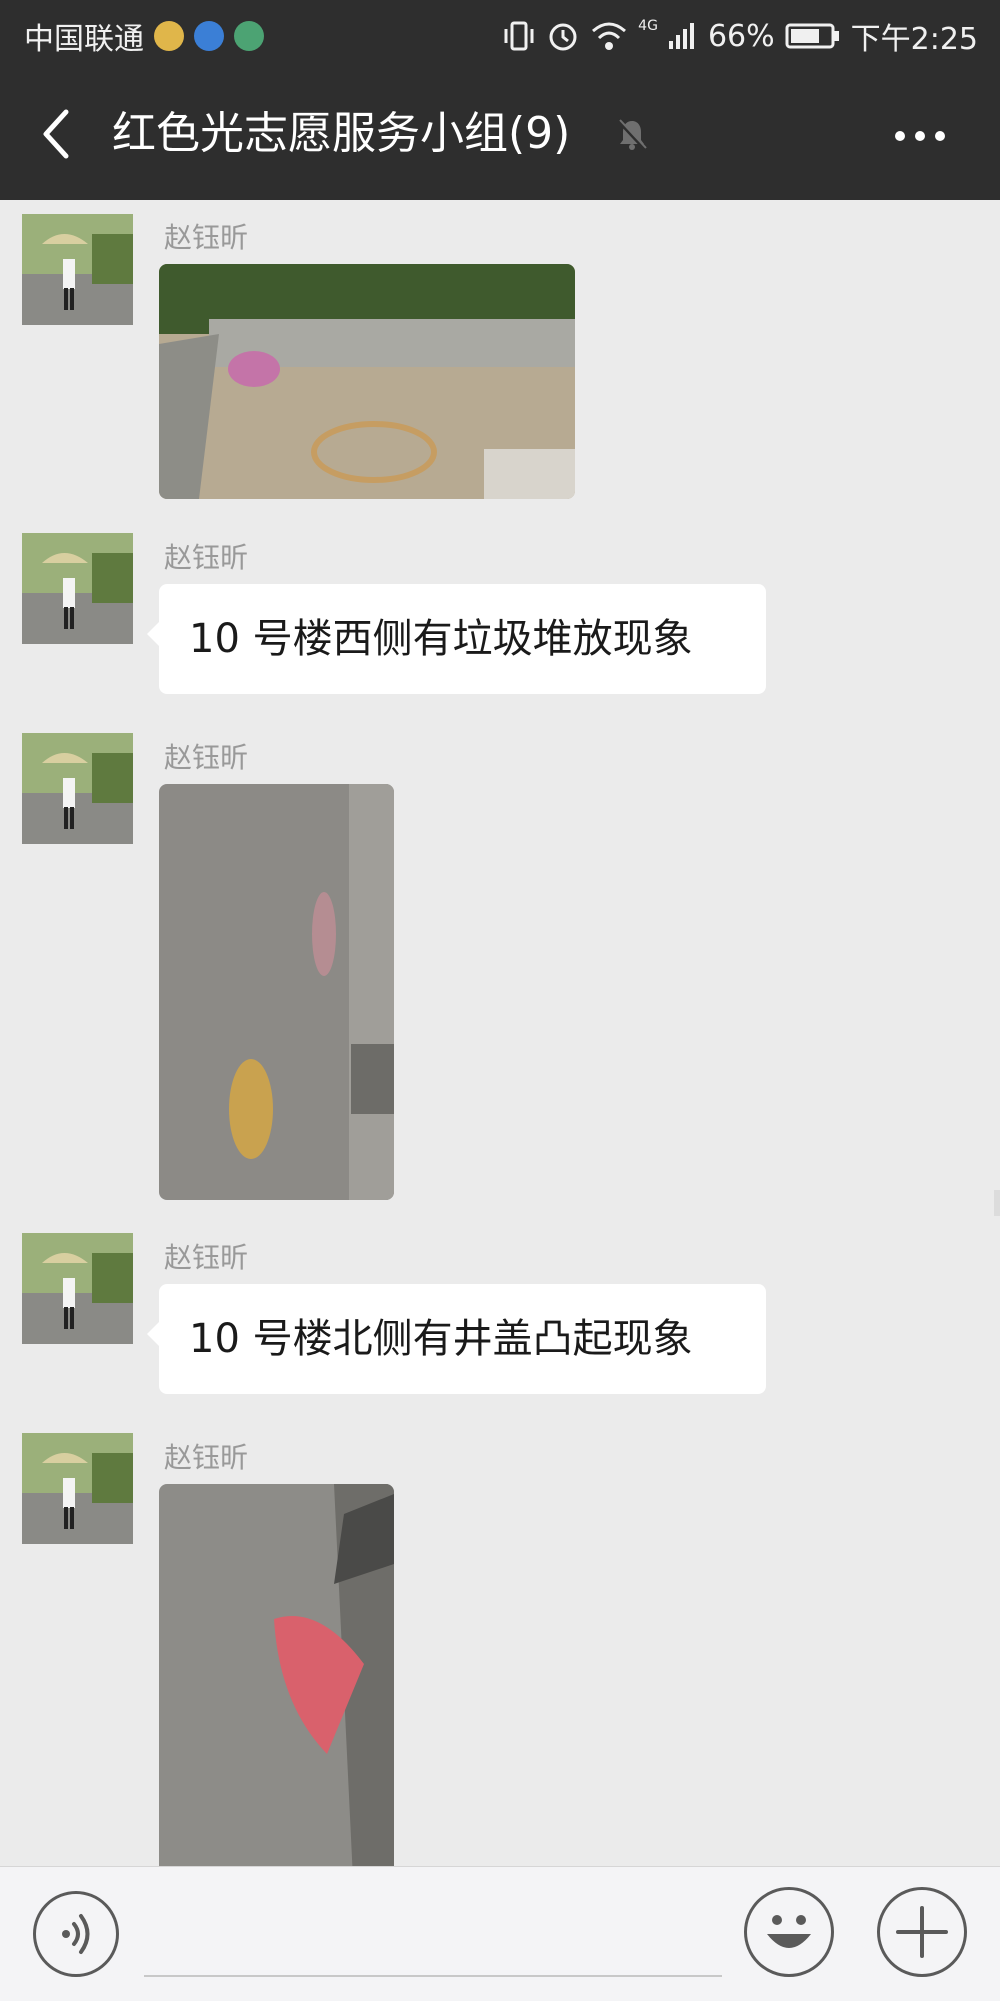 The image size is (1000, 2001). Describe the element at coordinates (500, 1933) in the screenshot. I see `input-bar` at that location.